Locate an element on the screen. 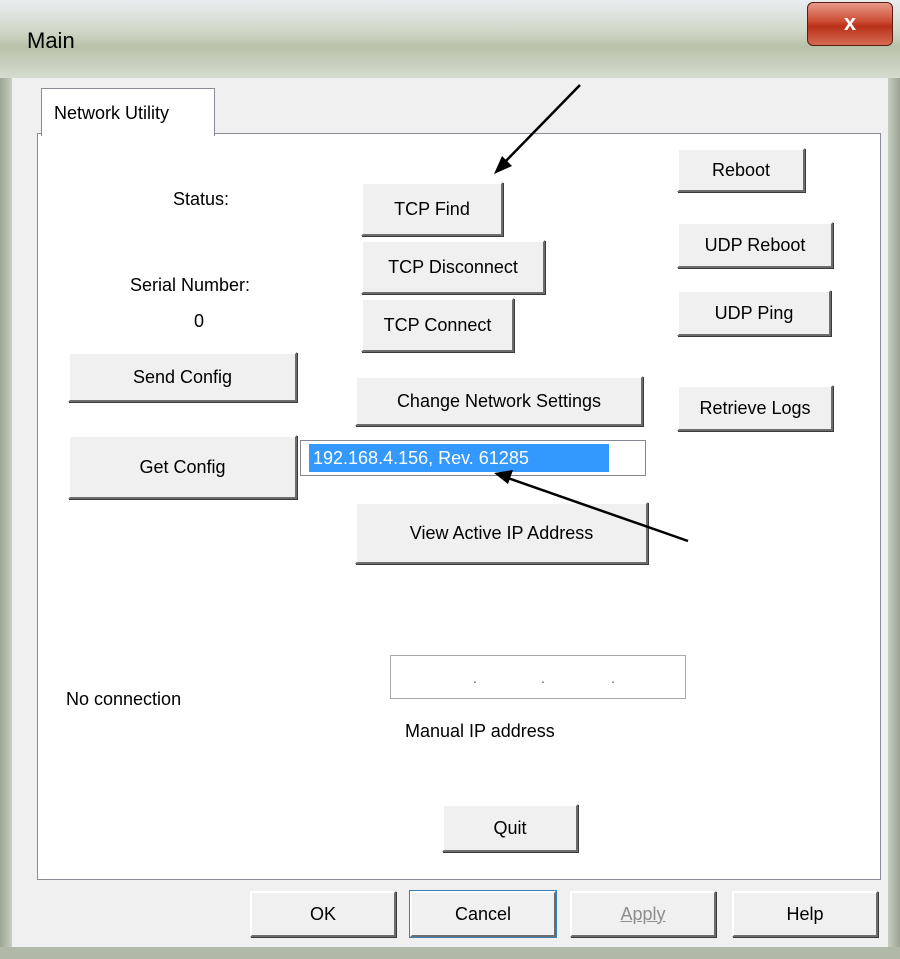  serial-number-label: Serial Number: is located at coordinates (190, 285).